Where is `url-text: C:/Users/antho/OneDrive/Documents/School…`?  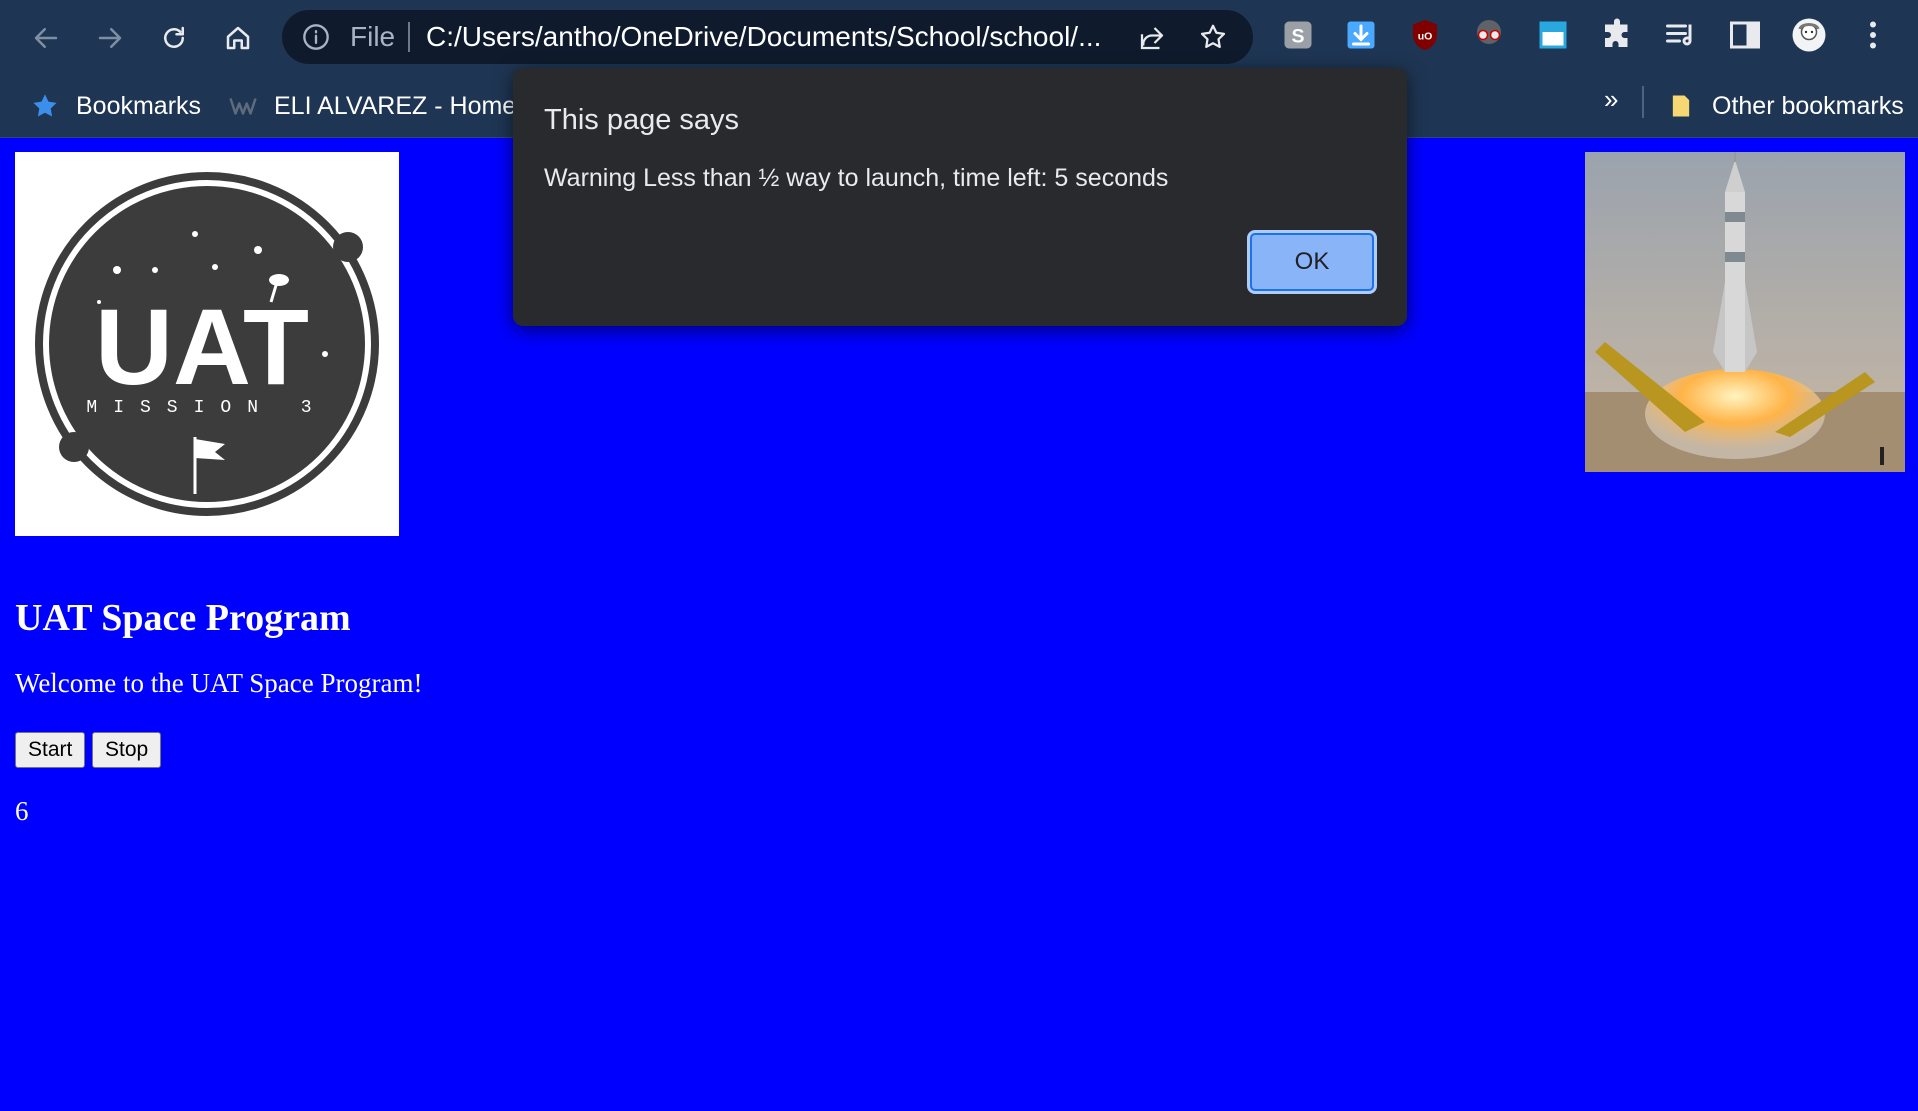
url-text: C:/Users/antho/OneDrive/Documents/School… is located at coordinates (763, 37).